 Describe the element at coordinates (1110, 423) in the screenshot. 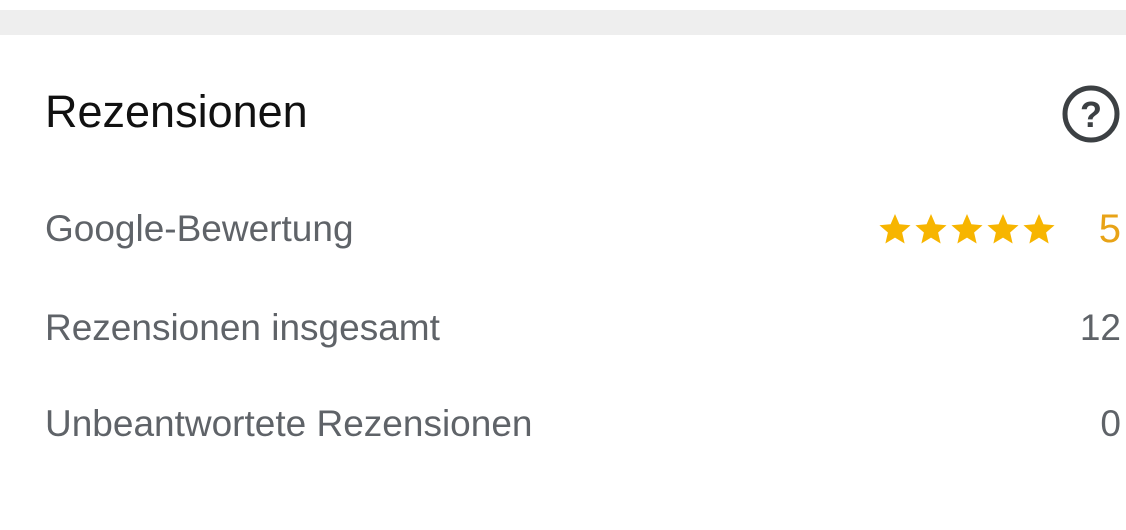

I see `unanswered-reviews-value: 0` at that location.